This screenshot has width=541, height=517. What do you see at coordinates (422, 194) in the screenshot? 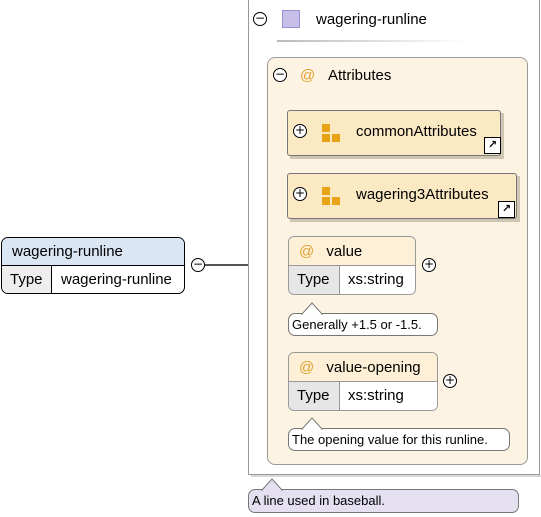
I see `group-ref-name: wagering3Attributes` at bounding box center [422, 194].